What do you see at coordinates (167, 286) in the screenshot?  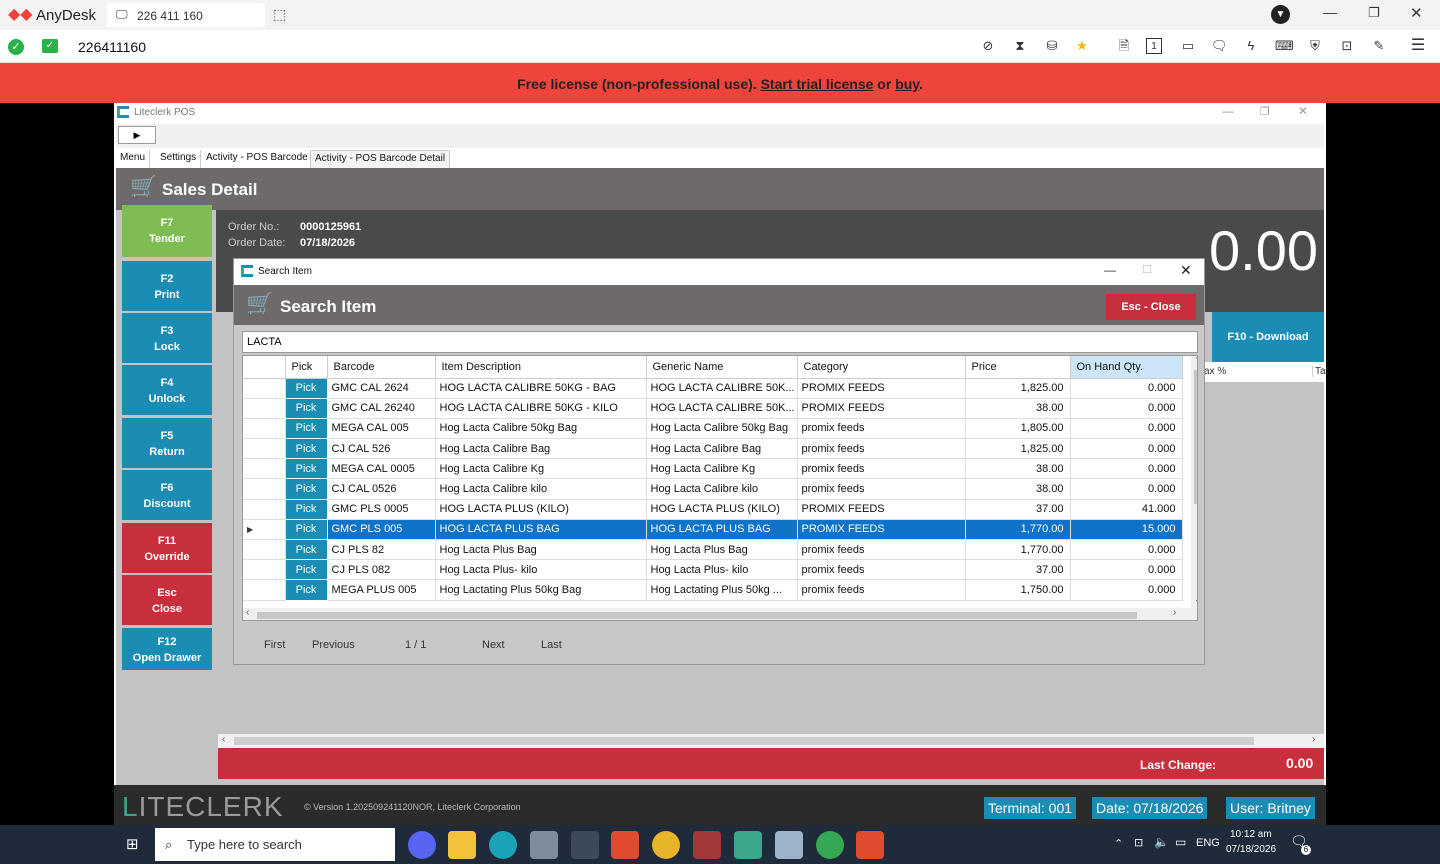 I see `print-button: F2 Print` at bounding box center [167, 286].